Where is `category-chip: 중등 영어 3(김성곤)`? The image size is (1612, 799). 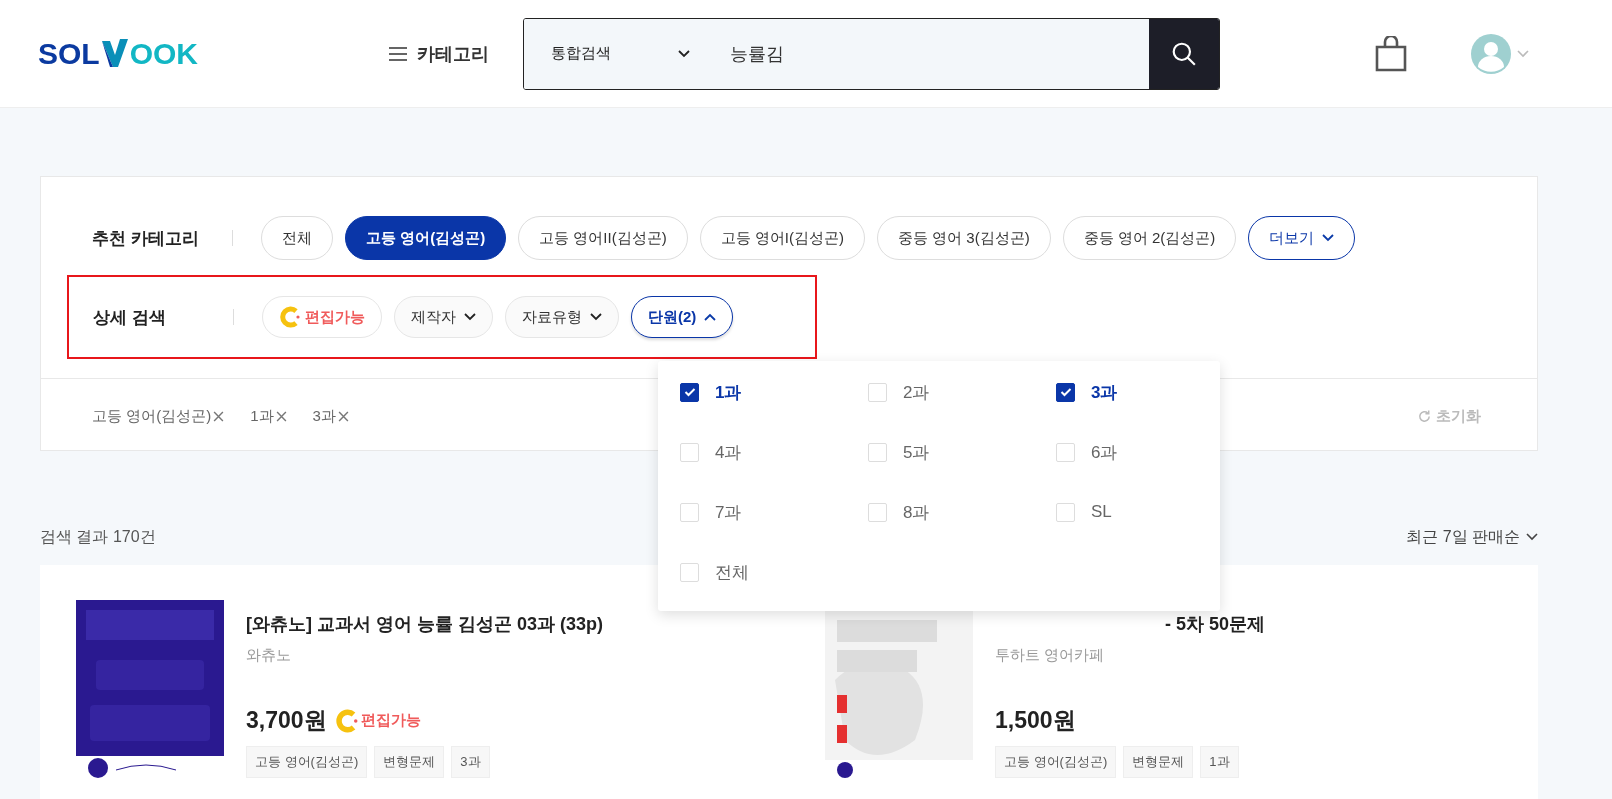 category-chip: 중등 영어 3(김성곤) is located at coordinates (964, 238).